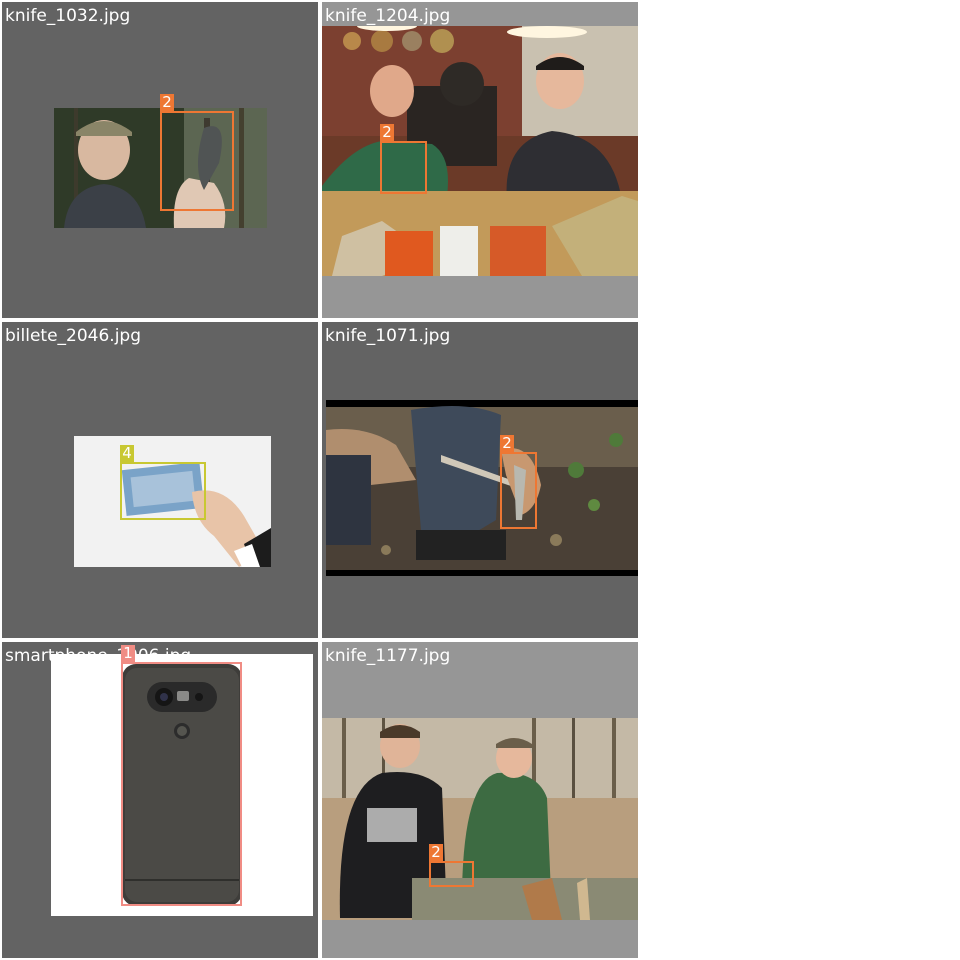  I want to click on smartphone-bounding-box, so click(181, 784).